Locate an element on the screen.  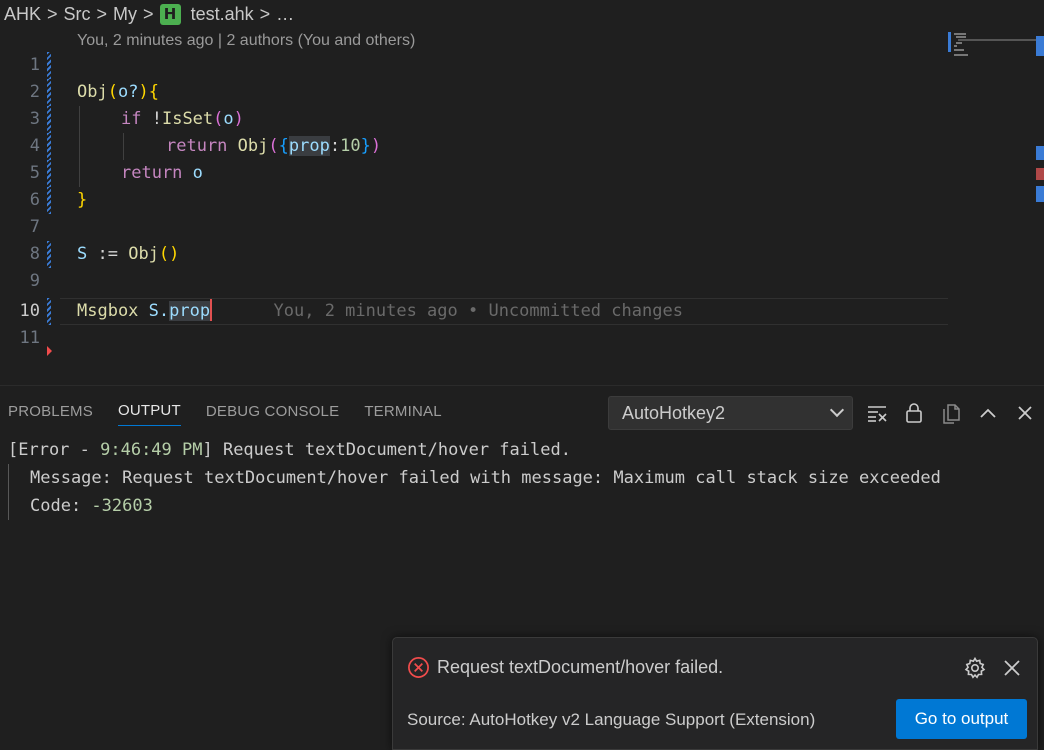
copy-file-icon is located at coordinates (951, 414).